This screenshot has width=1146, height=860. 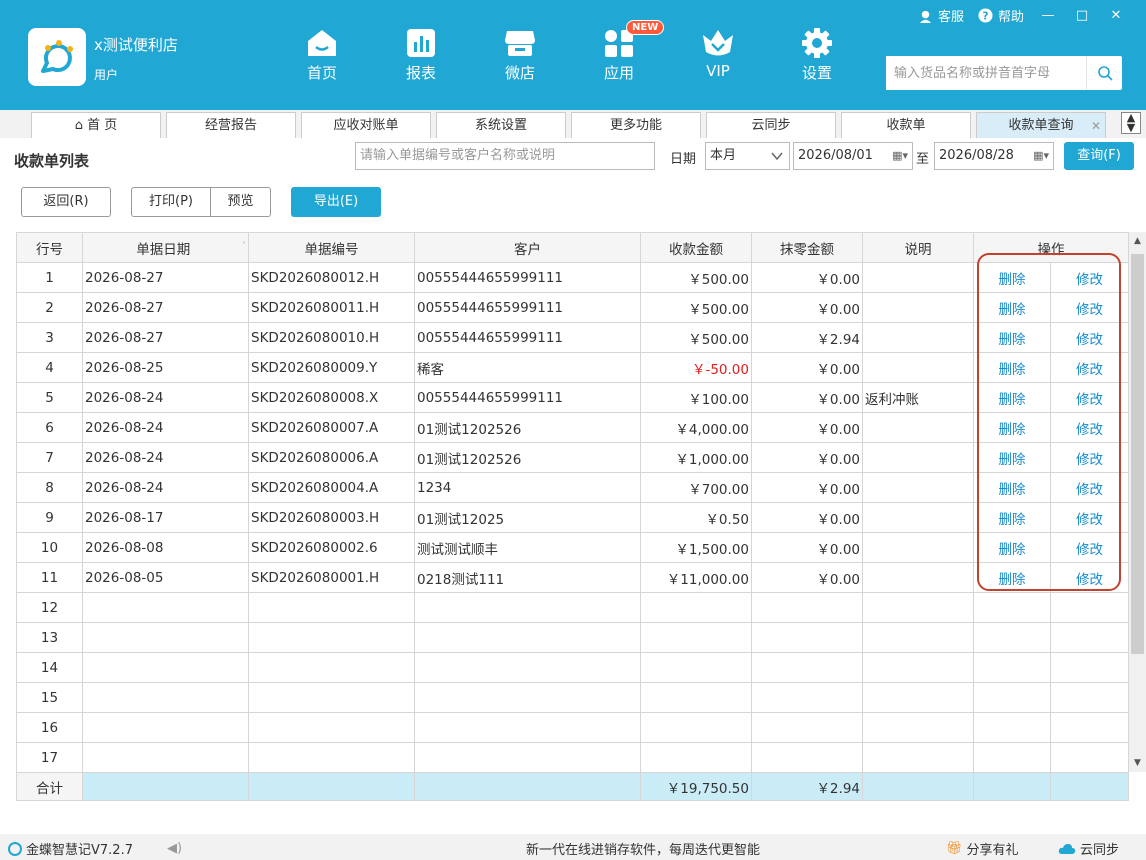 I want to click on preview-button: 预览, so click(x=240, y=202).